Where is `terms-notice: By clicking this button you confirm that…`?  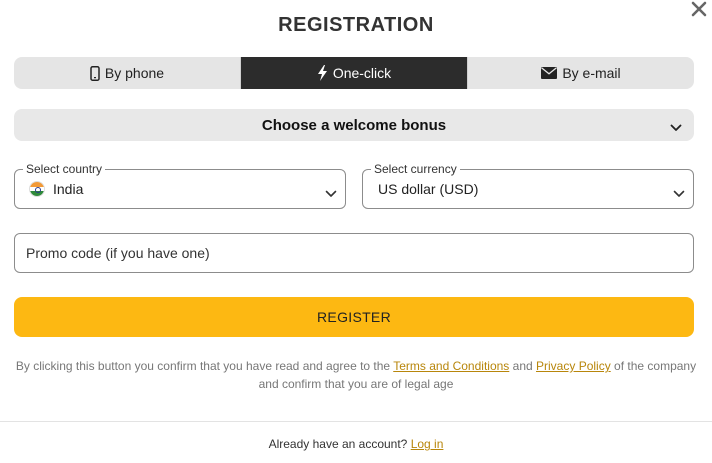
terms-notice: By clicking this button you confirm that… is located at coordinates (356, 375).